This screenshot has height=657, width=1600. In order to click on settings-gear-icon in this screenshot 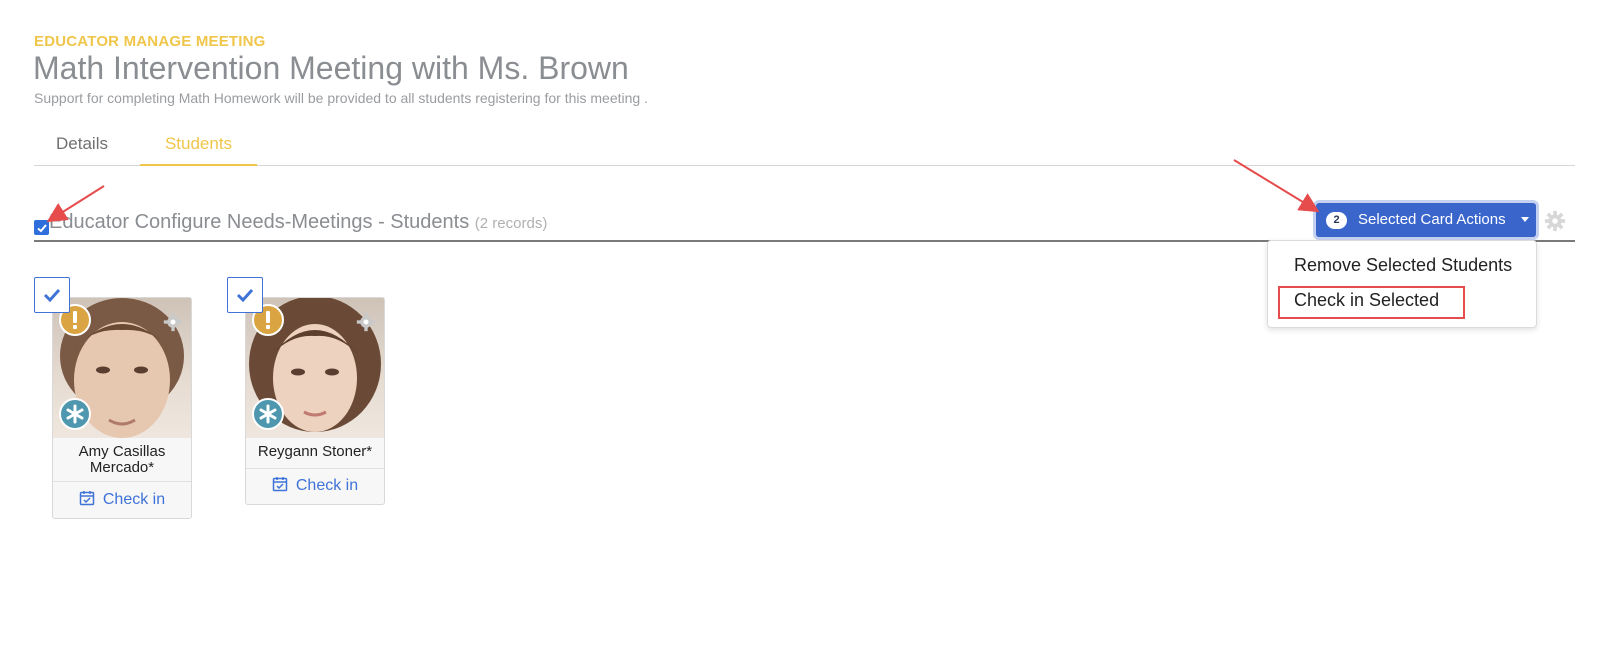, I will do `click(1555, 221)`.